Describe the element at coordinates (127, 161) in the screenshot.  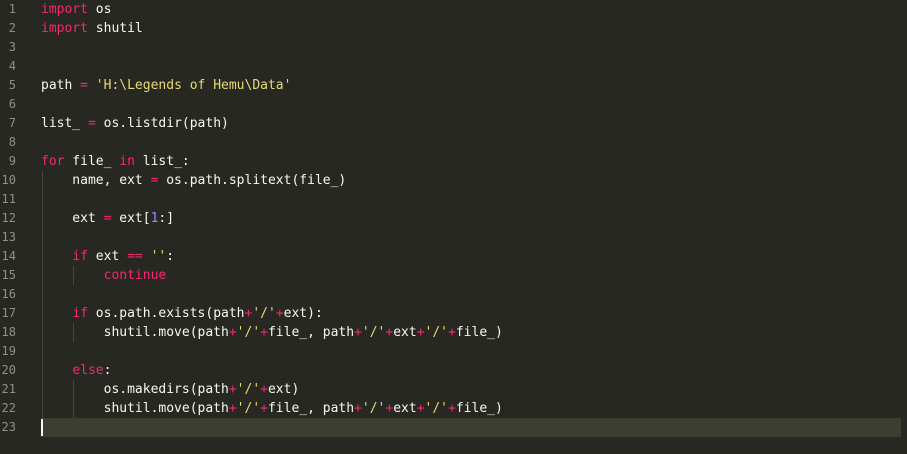
I see `code-token: in` at that location.